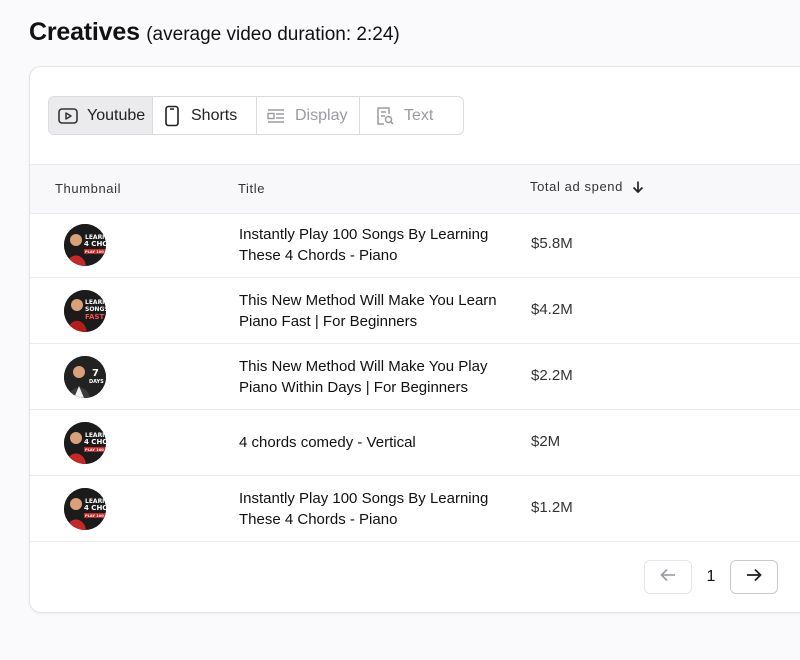 This screenshot has width=800, height=660. I want to click on tab-display: Display, so click(308, 115).